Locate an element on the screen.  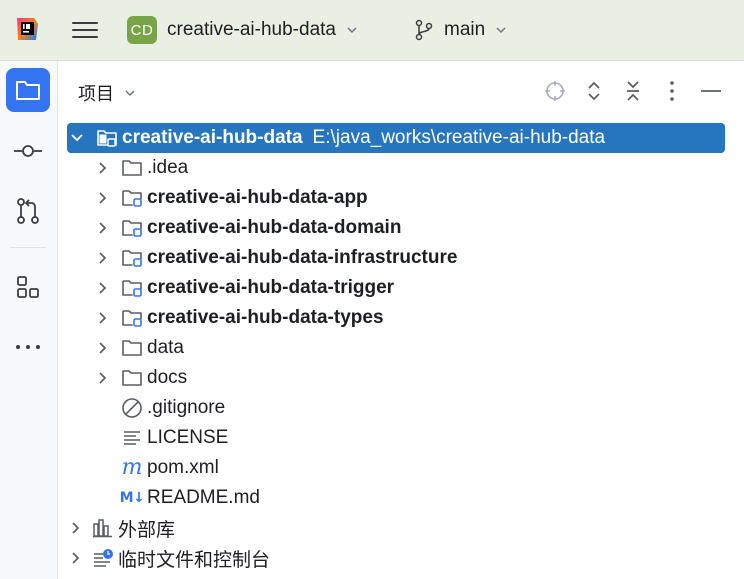
tree-row-module: creative-ai-hub-data-app is located at coordinates (419, 198).